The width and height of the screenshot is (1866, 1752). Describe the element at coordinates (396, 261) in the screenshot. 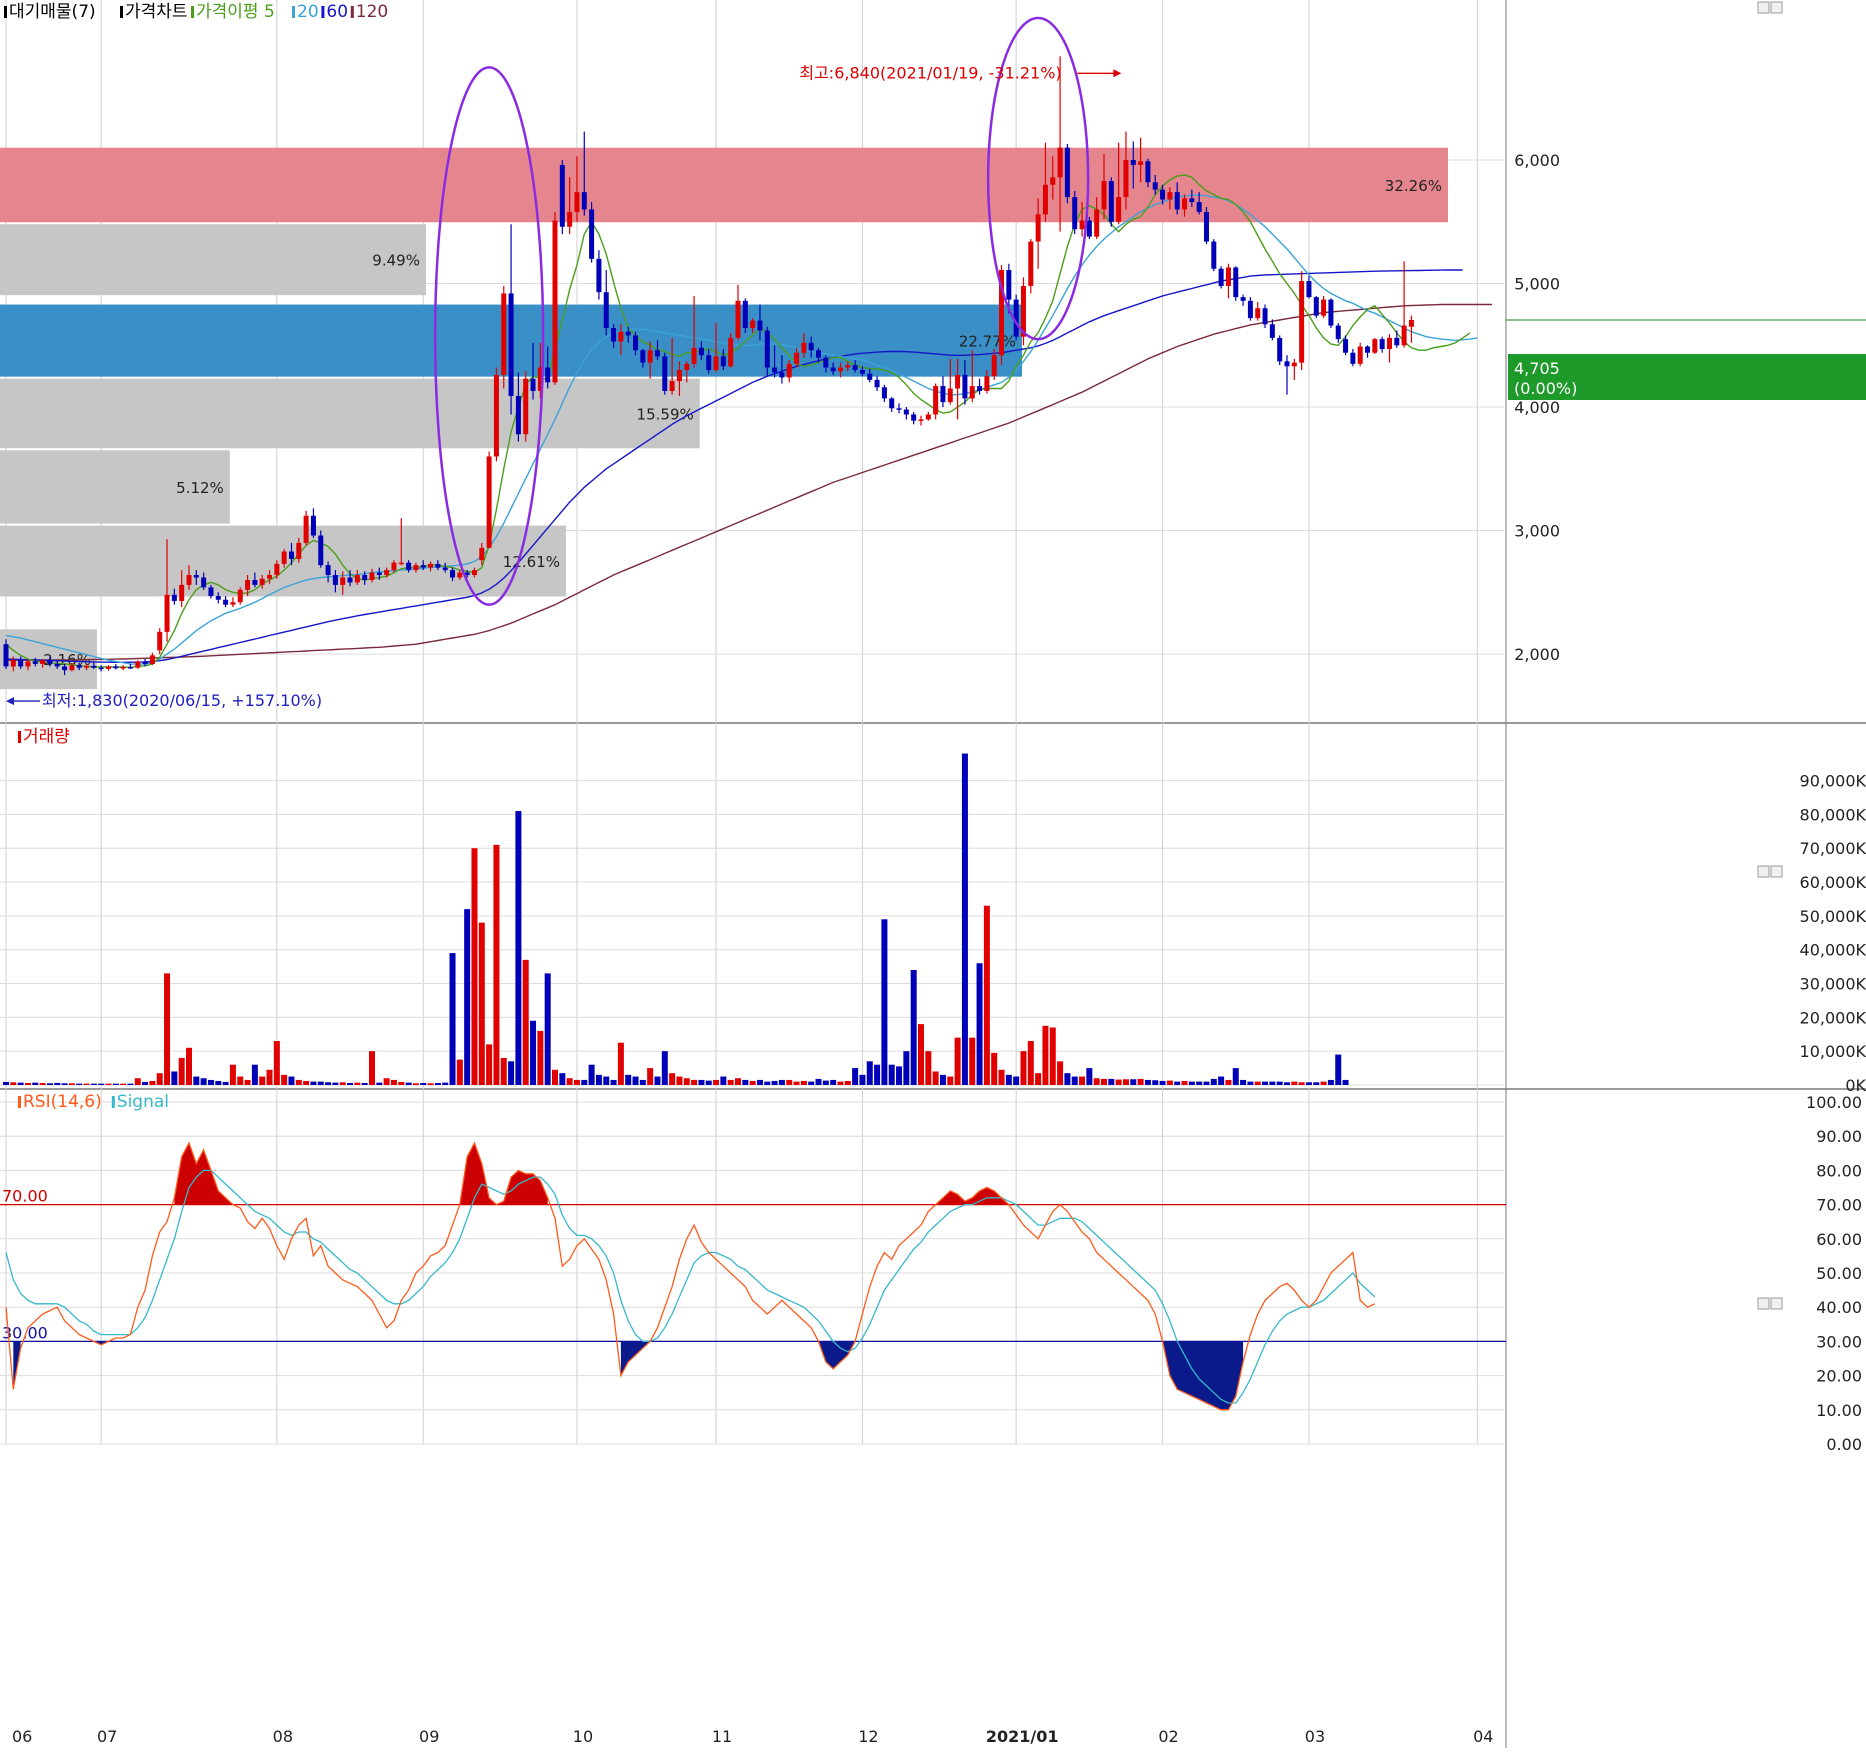

I see `supply-zone-label: 9.49%` at that location.